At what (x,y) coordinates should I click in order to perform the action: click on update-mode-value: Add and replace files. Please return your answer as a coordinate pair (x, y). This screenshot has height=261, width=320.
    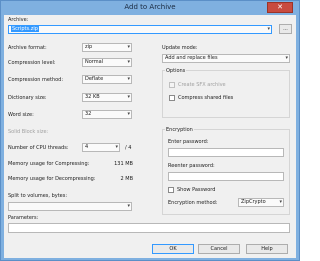
    Looking at the image, I should click on (191, 58).